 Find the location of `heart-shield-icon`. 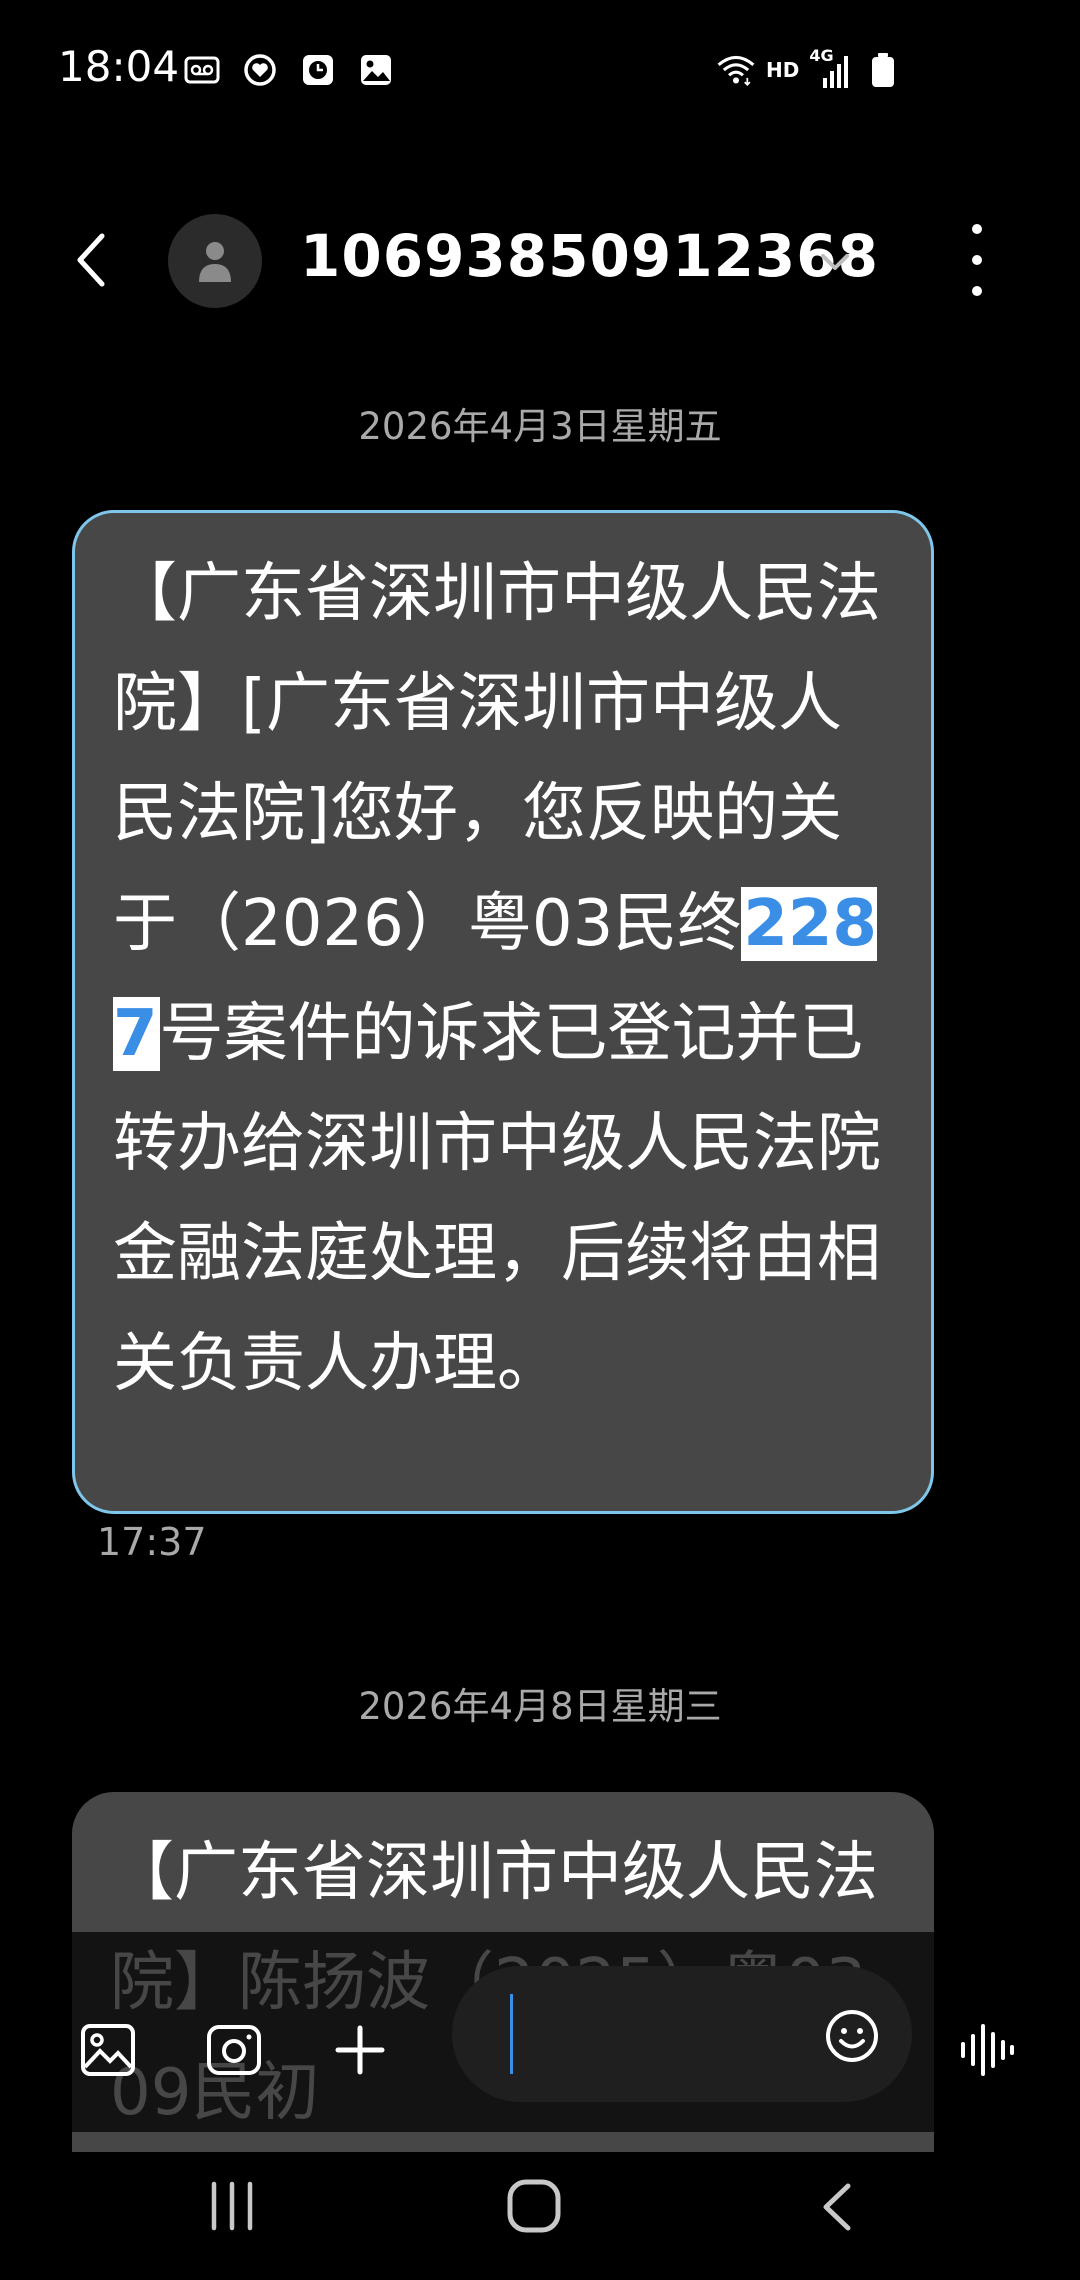

heart-shield-icon is located at coordinates (260, 70).